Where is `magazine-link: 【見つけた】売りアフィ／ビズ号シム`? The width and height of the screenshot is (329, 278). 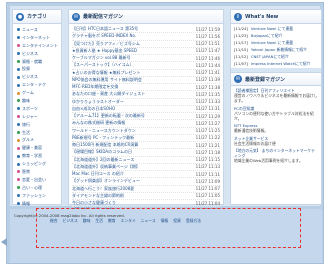 magazine-link: 【見つけた】売りアフィ／ビズ号シム is located at coordinates (128, 44).